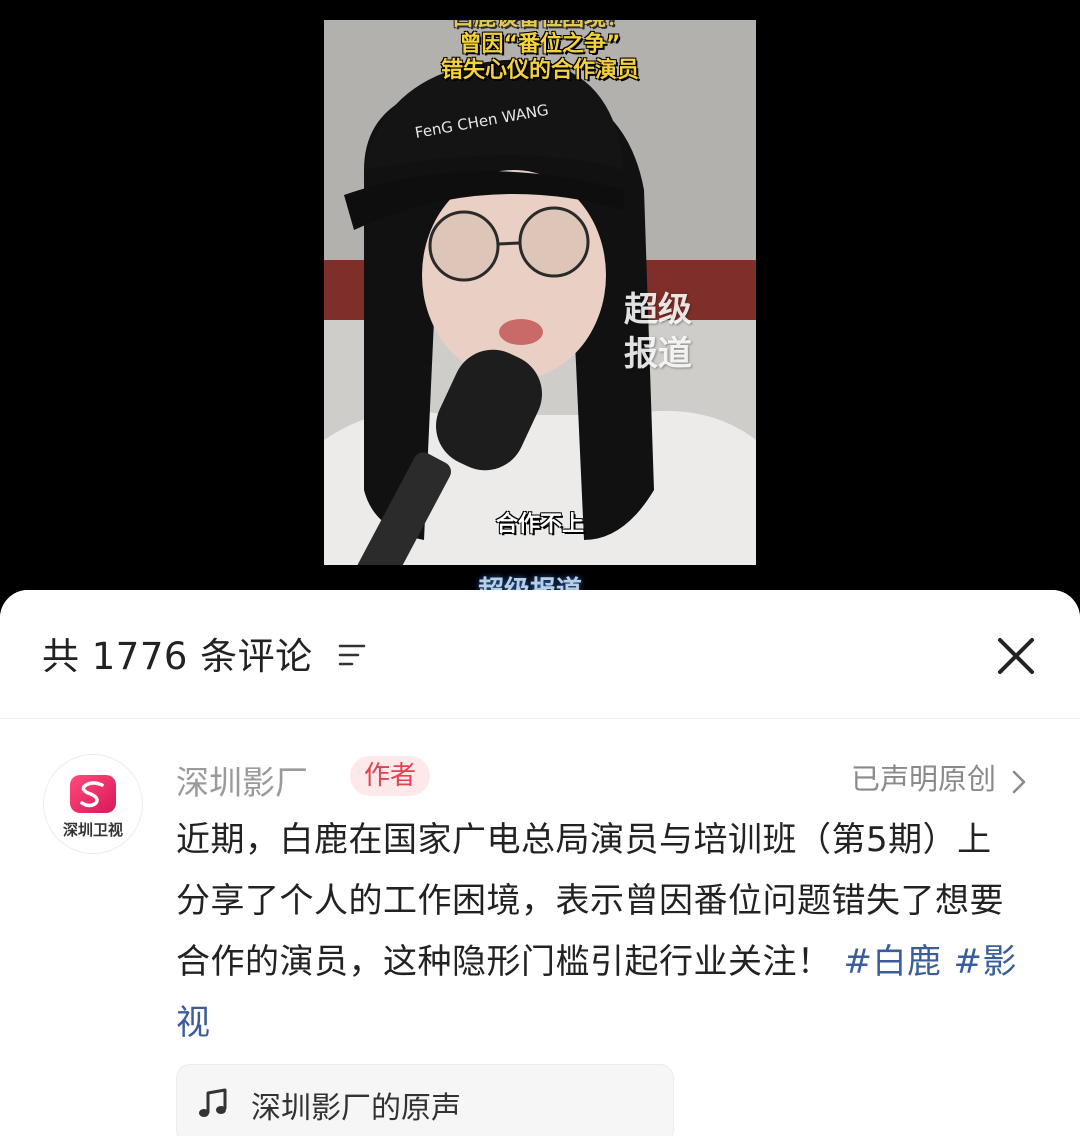 The height and width of the screenshot is (1136, 1080). What do you see at coordinates (177, 656) in the screenshot?
I see `comment-count-title: 共 1776 条评论` at bounding box center [177, 656].